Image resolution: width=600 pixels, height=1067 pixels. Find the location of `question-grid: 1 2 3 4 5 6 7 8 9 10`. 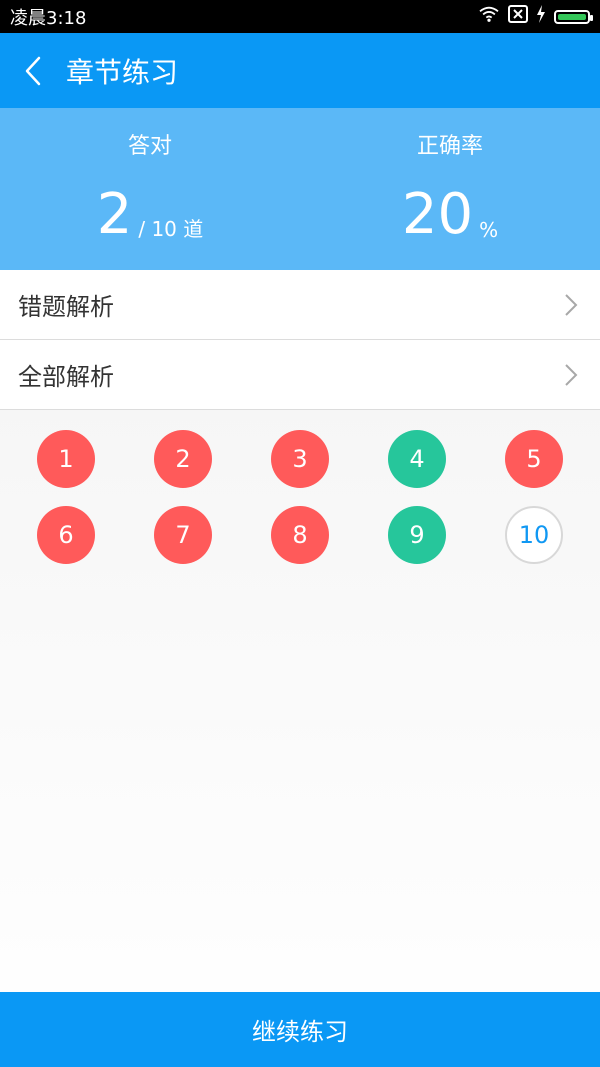

question-grid: 1 2 3 4 5 6 7 8 9 10 is located at coordinates (300, 506).